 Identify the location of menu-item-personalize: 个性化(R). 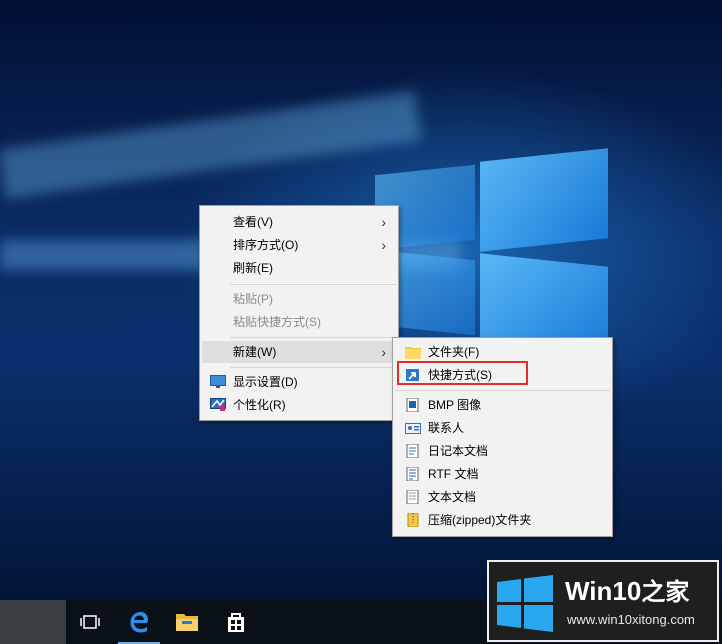
(299, 405).